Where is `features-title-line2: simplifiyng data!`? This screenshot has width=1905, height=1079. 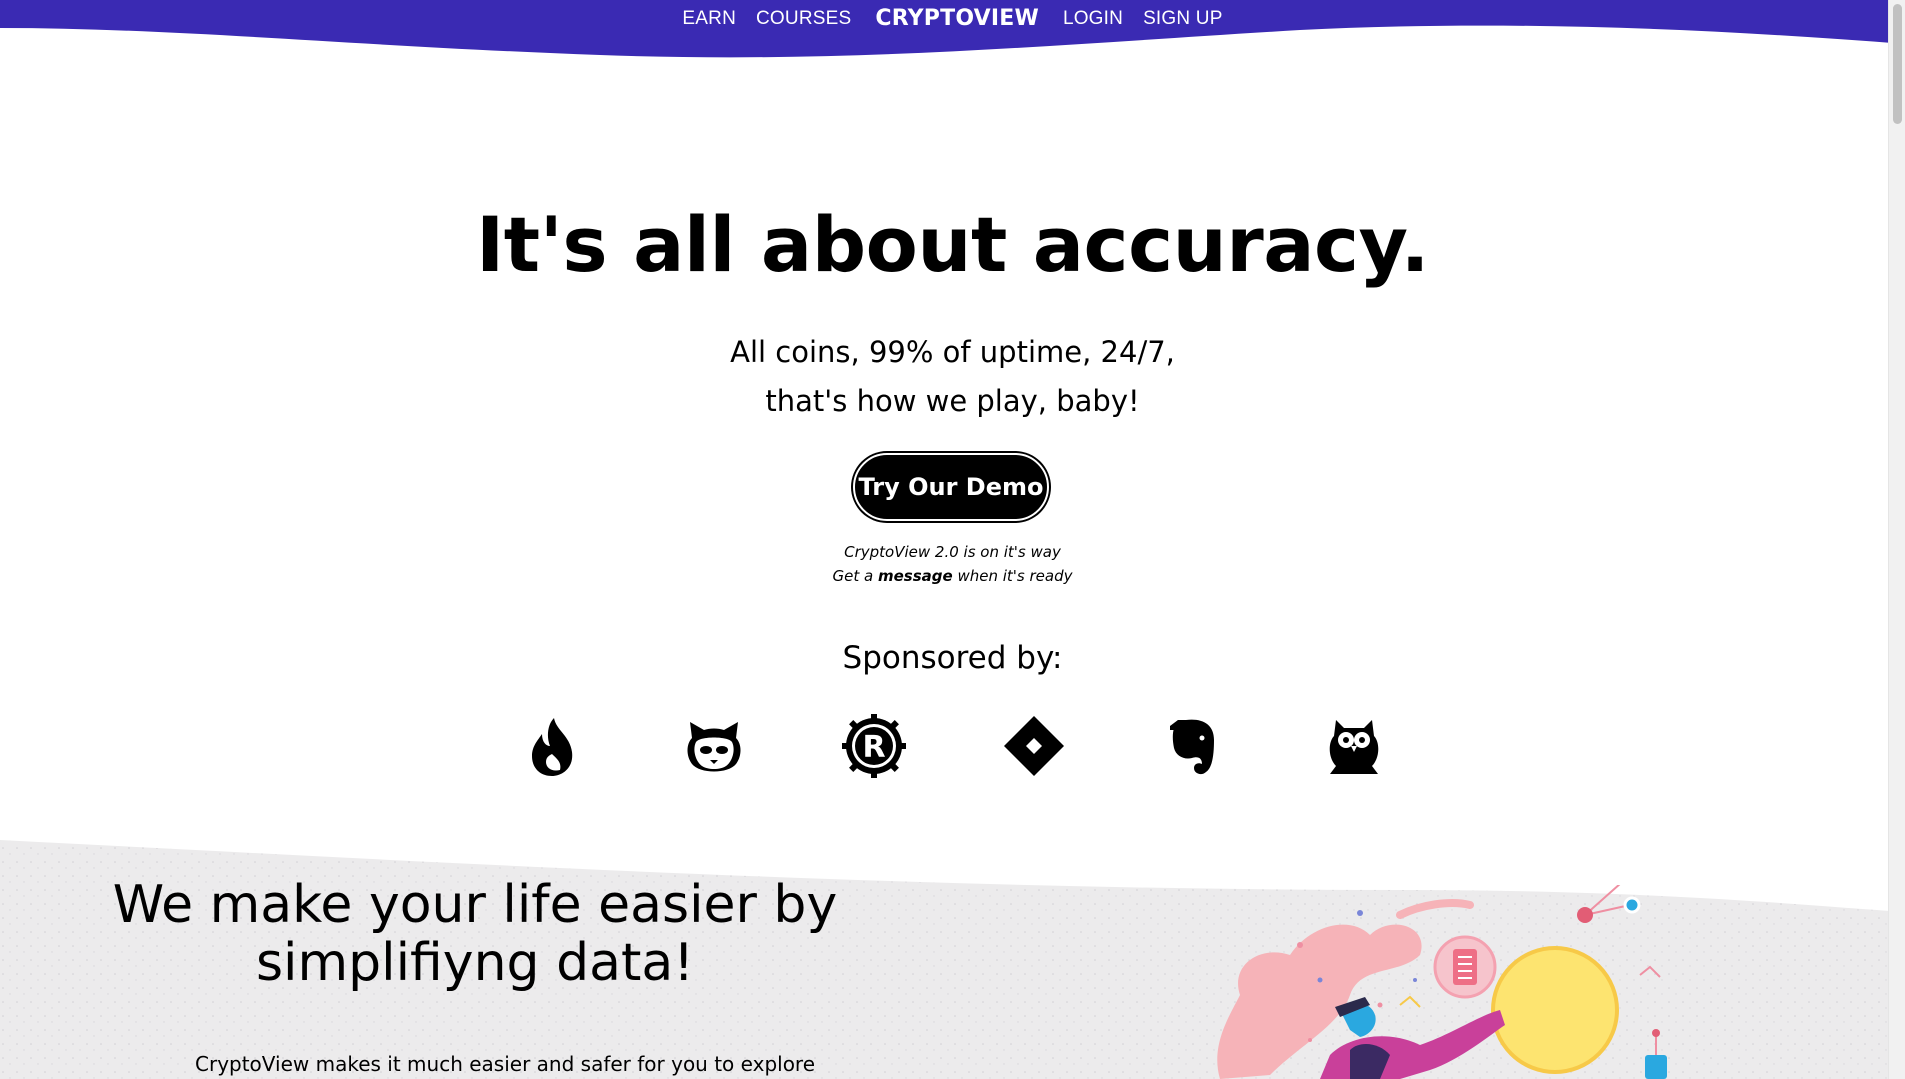 features-title-line2: simplifiyng data! is located at coordinates (475, 963).